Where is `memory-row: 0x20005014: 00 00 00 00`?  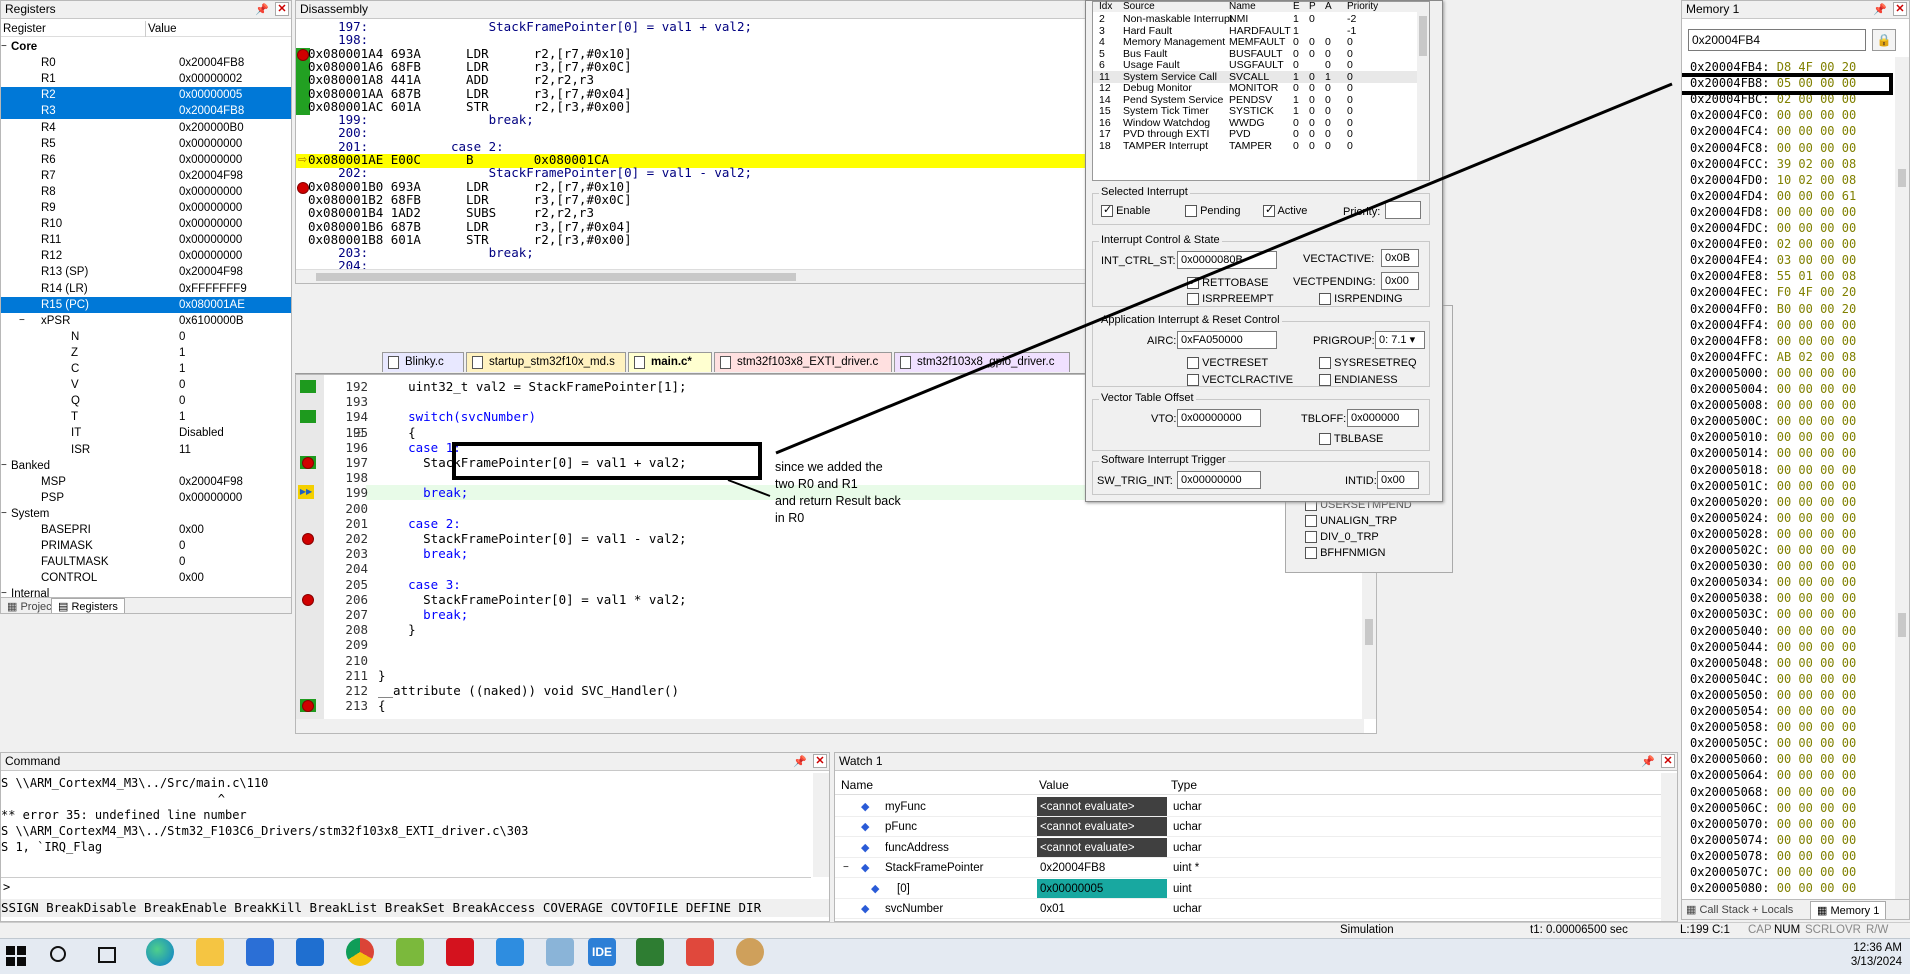
memory-row: 0x20005014: 00 00 00 00 is located at coordinates (1773, 453).